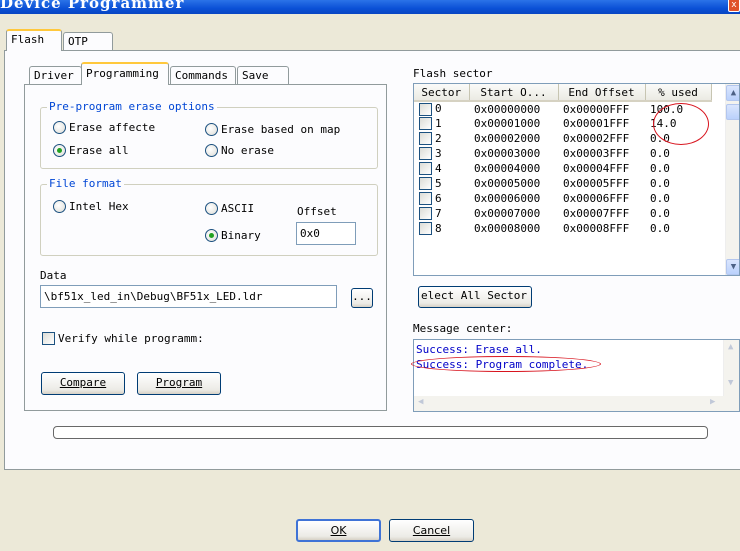 The image size is (740, 551). What do you see at coordinates (34, 40) in the screenshot?
I see `tab-flash: Flash` at bounding box center [34, 40].